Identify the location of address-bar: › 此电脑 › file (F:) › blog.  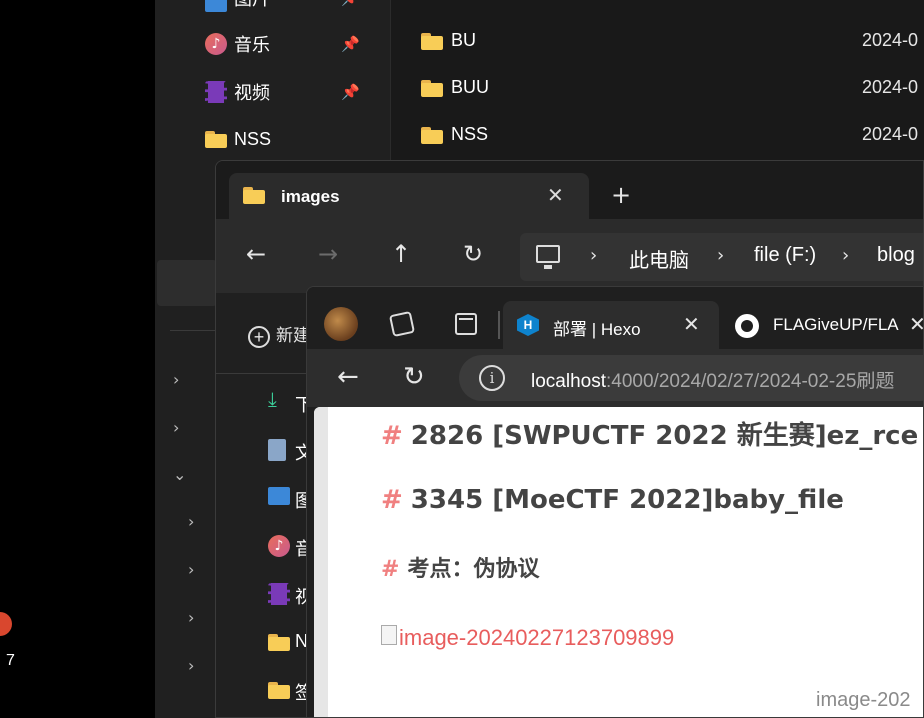
(721, 257).